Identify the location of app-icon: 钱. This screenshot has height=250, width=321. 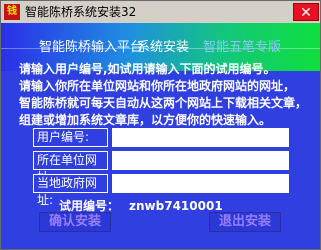
(12, 12).